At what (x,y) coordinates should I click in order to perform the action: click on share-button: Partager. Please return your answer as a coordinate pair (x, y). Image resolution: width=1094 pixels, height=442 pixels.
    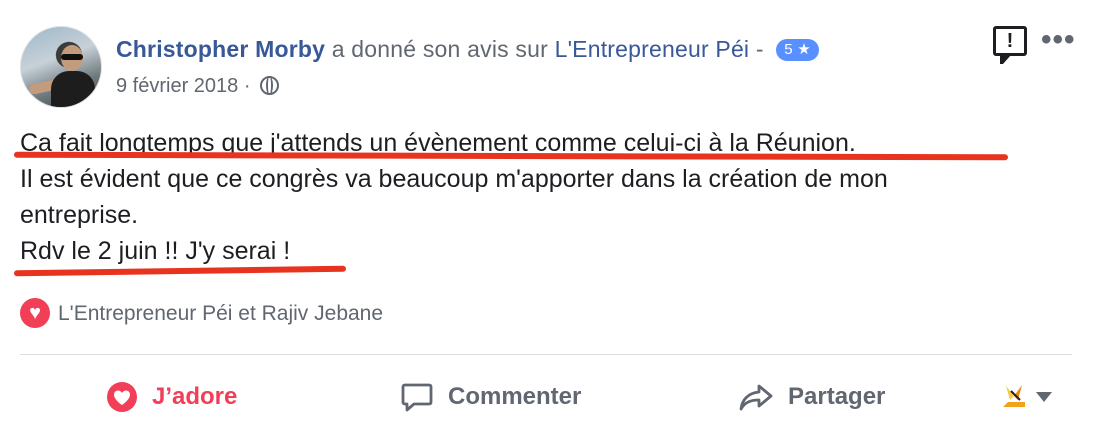
    Looking at the image, I should click on (811, 397).